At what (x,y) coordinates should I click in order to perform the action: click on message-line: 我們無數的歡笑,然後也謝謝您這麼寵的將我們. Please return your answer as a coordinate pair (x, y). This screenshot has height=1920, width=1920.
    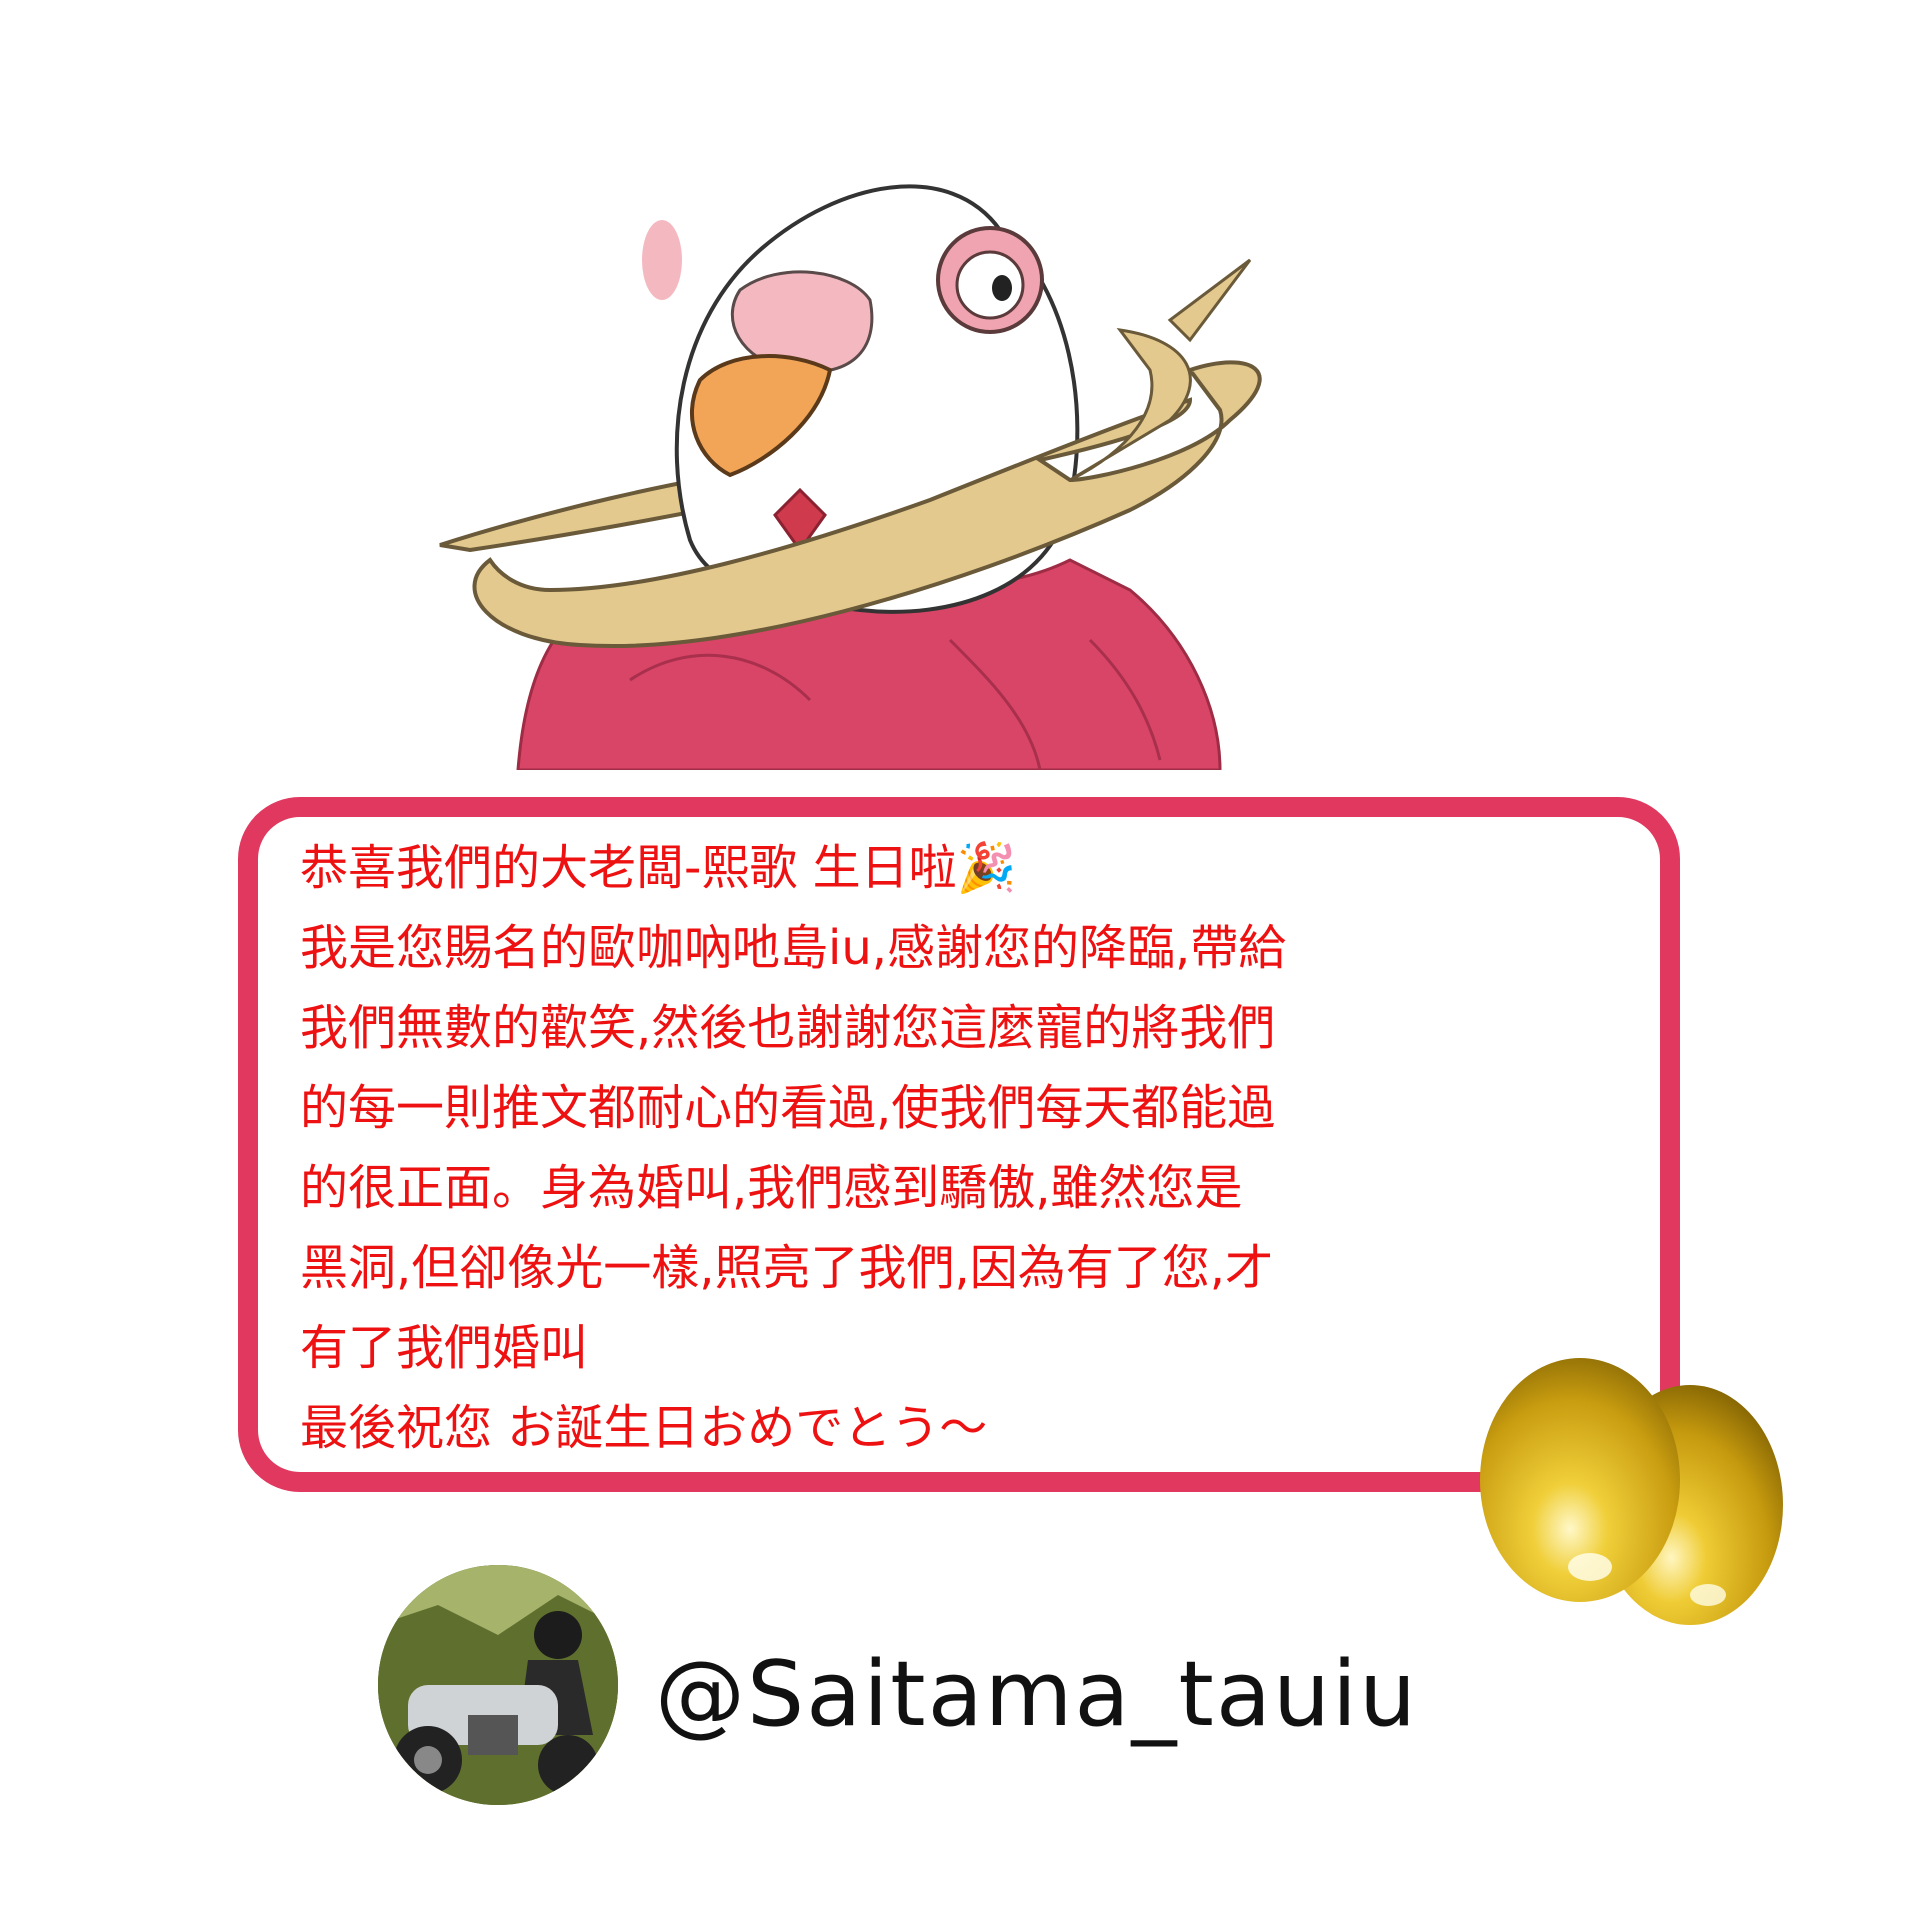
    Looking at the image, I should click on (788, 1028).